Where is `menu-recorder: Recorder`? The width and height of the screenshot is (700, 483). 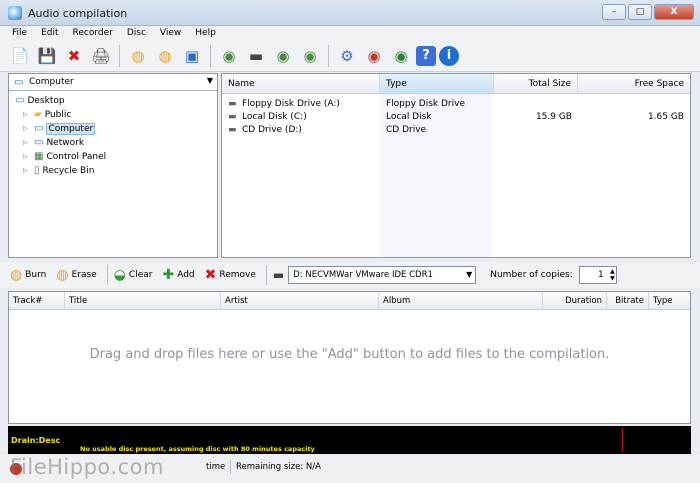
menu-recorder: Recorder is located at coordinates (93, 33).